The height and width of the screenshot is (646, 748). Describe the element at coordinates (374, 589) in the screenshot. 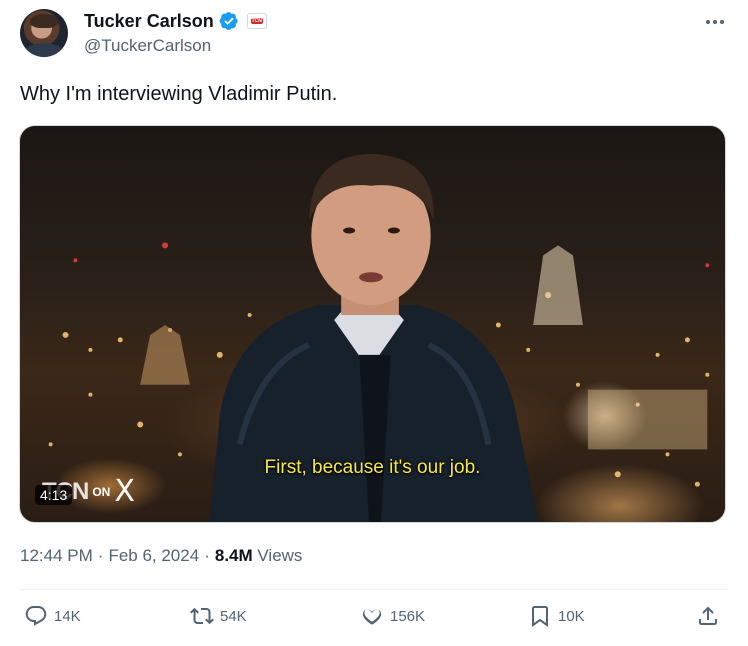

I see `divider` at that location.